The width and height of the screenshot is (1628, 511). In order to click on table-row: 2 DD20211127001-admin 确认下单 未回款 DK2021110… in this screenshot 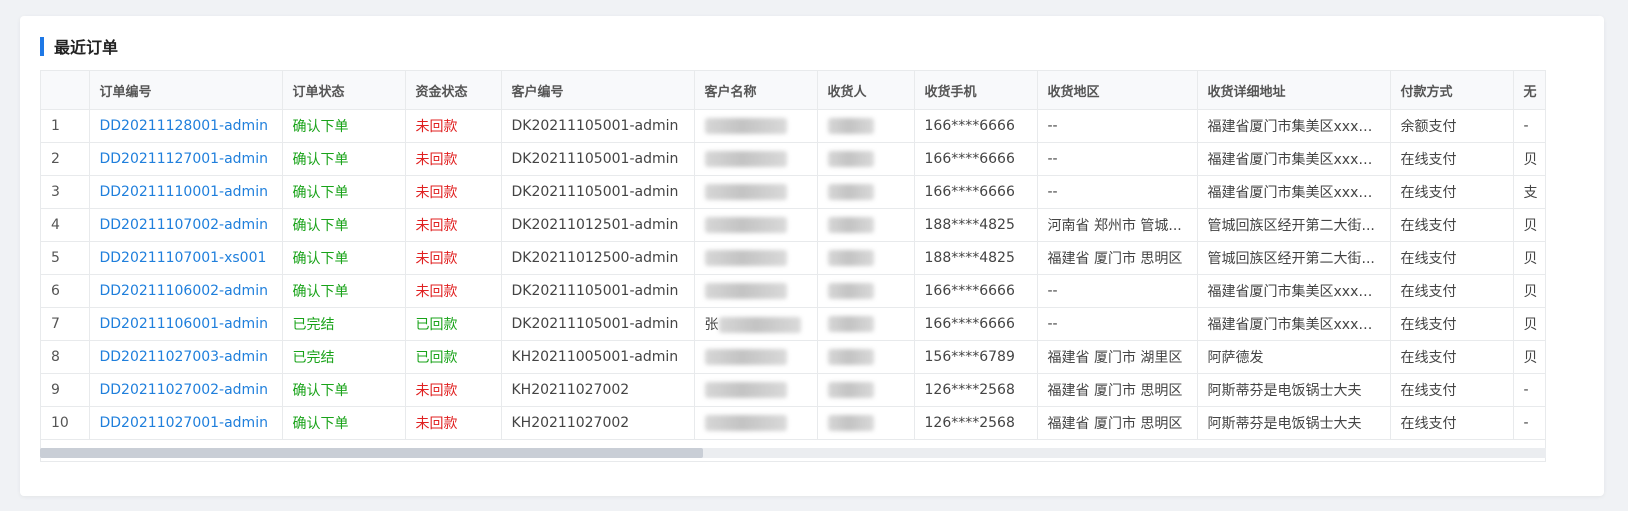, I will do `click(793, 159)`.